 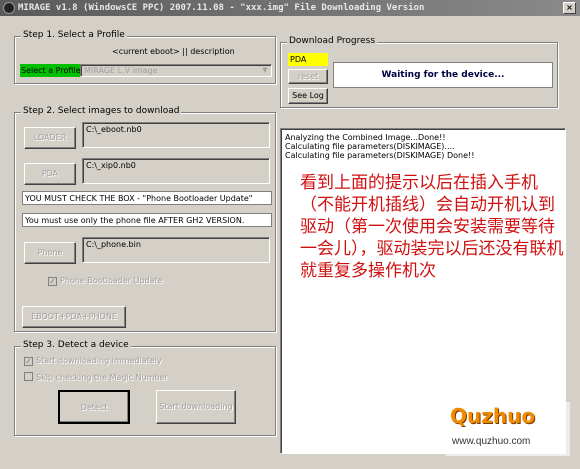 What do you see at coordinates (102, 377) in the screenshot?
I see `skip-magic-label: Skip checking the Magic Number` at bounding box center [102, 377].